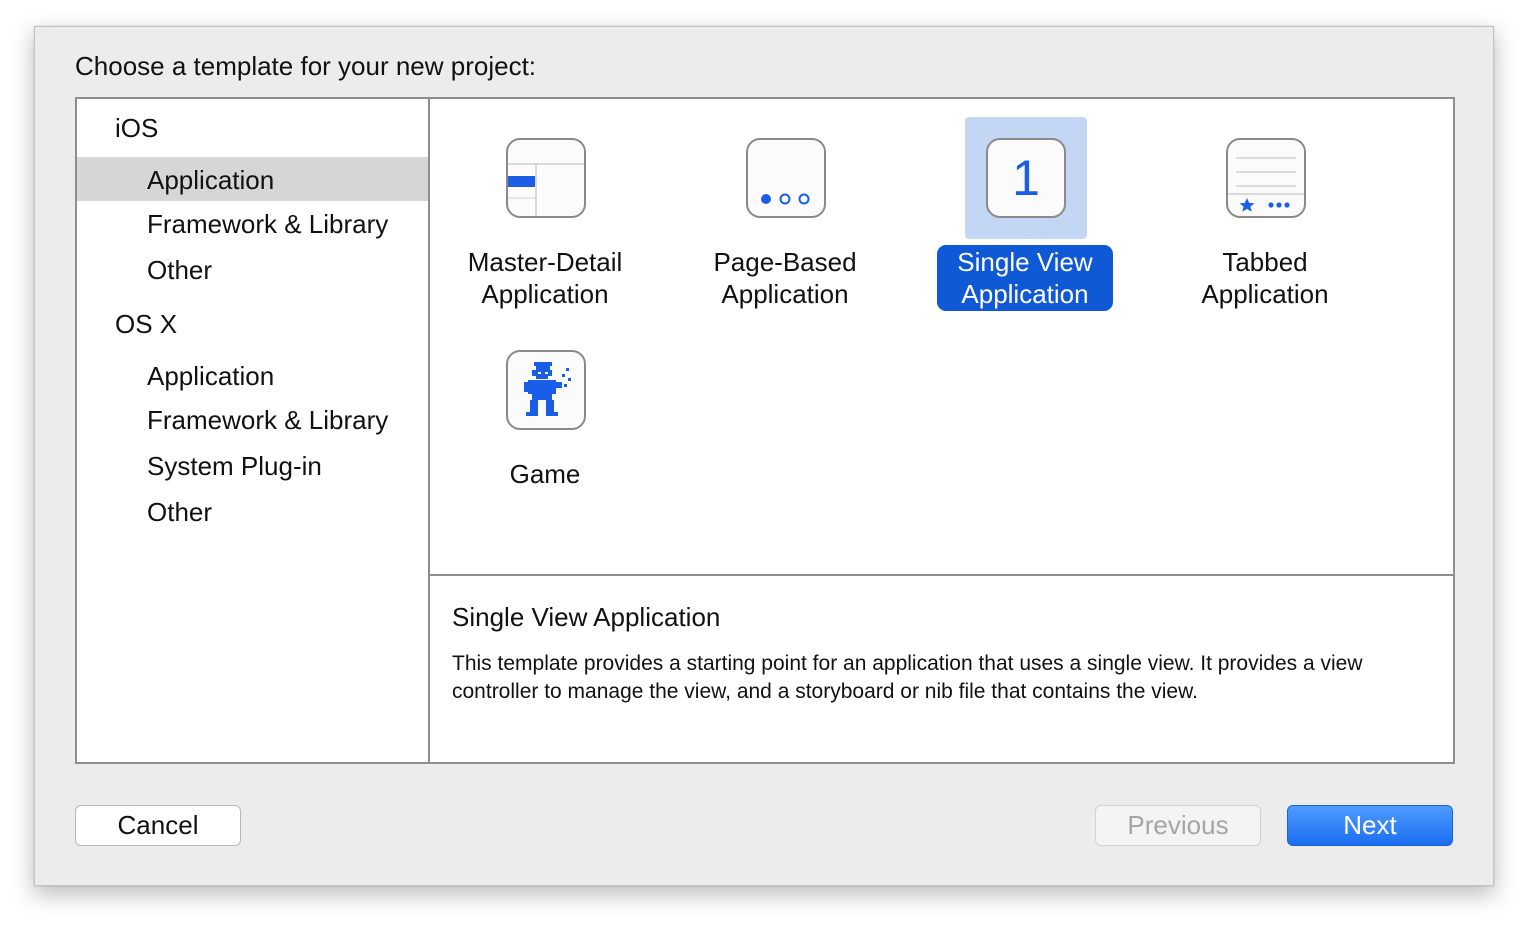 This screenshot has width=1528, height=928. What do you see at coordinates (252, 269) in the screenshot?
I see `sidebar-item-ios-other: Other` at bounding box center [252, 269].